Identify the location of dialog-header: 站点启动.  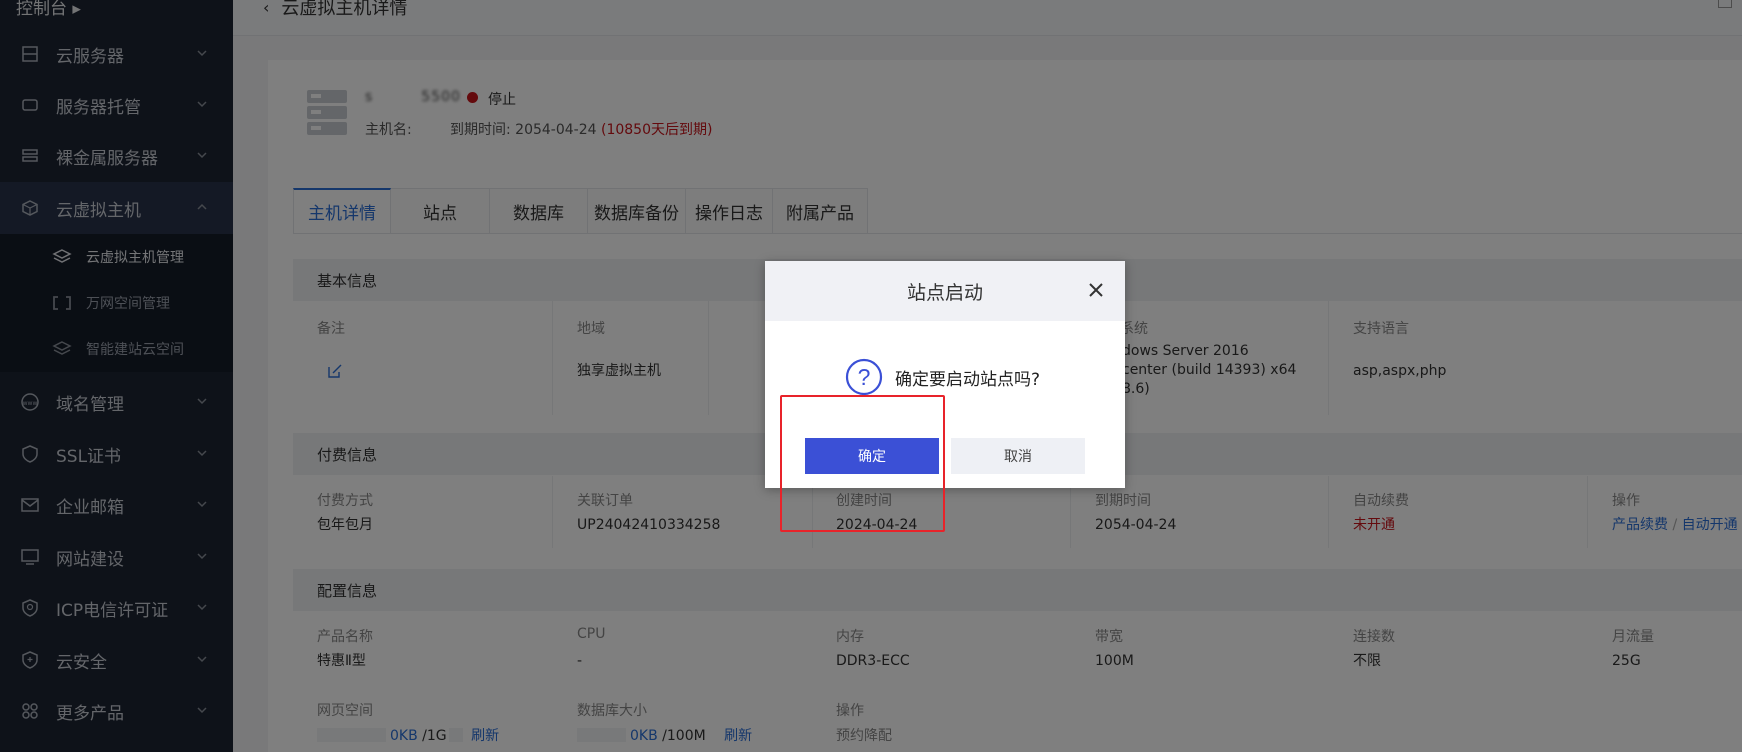
(945, 291).